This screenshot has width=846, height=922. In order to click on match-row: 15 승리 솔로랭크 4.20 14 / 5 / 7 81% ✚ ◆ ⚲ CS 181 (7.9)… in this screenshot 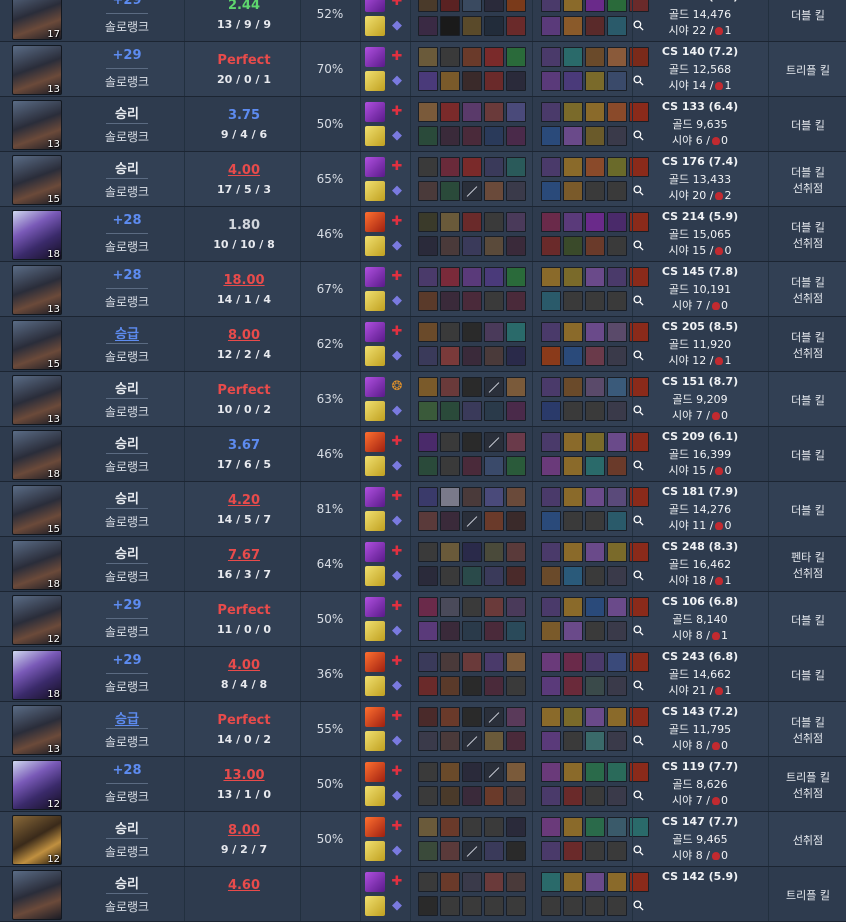, I will do `click(423, 509)`.